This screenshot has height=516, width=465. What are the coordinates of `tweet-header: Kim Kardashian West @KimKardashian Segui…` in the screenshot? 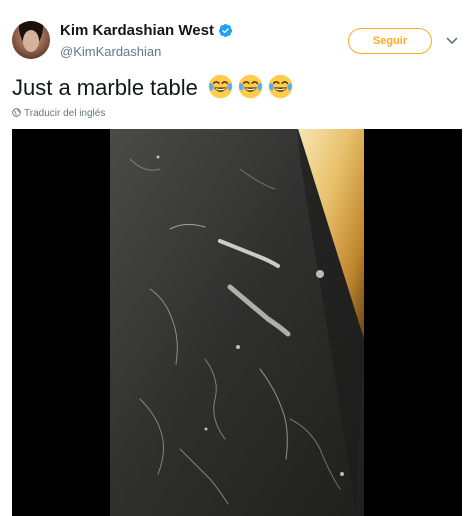 It's located at (232, 32).